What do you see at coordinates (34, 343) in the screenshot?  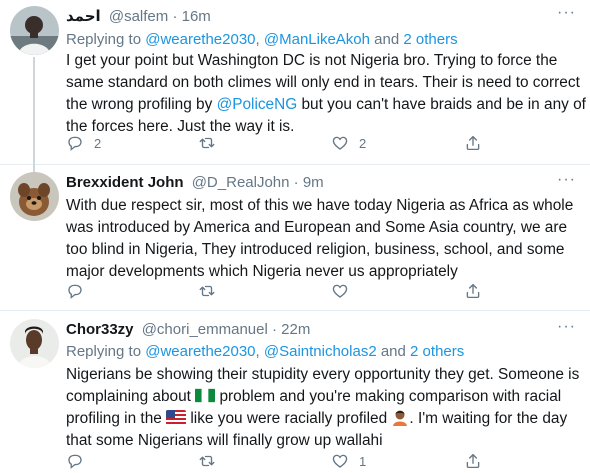 I see `avatar-chori-emmanuel` at bounding box center [34, 343].